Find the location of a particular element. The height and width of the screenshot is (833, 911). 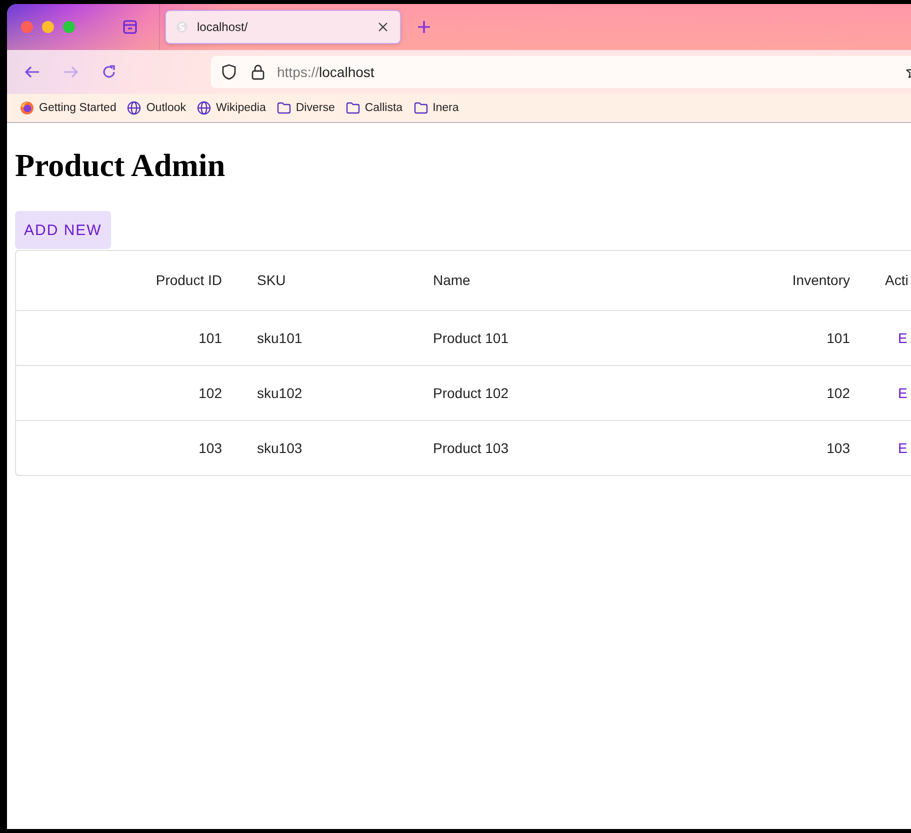

tab-title: localhost/ is located at coordinates (223, 27).